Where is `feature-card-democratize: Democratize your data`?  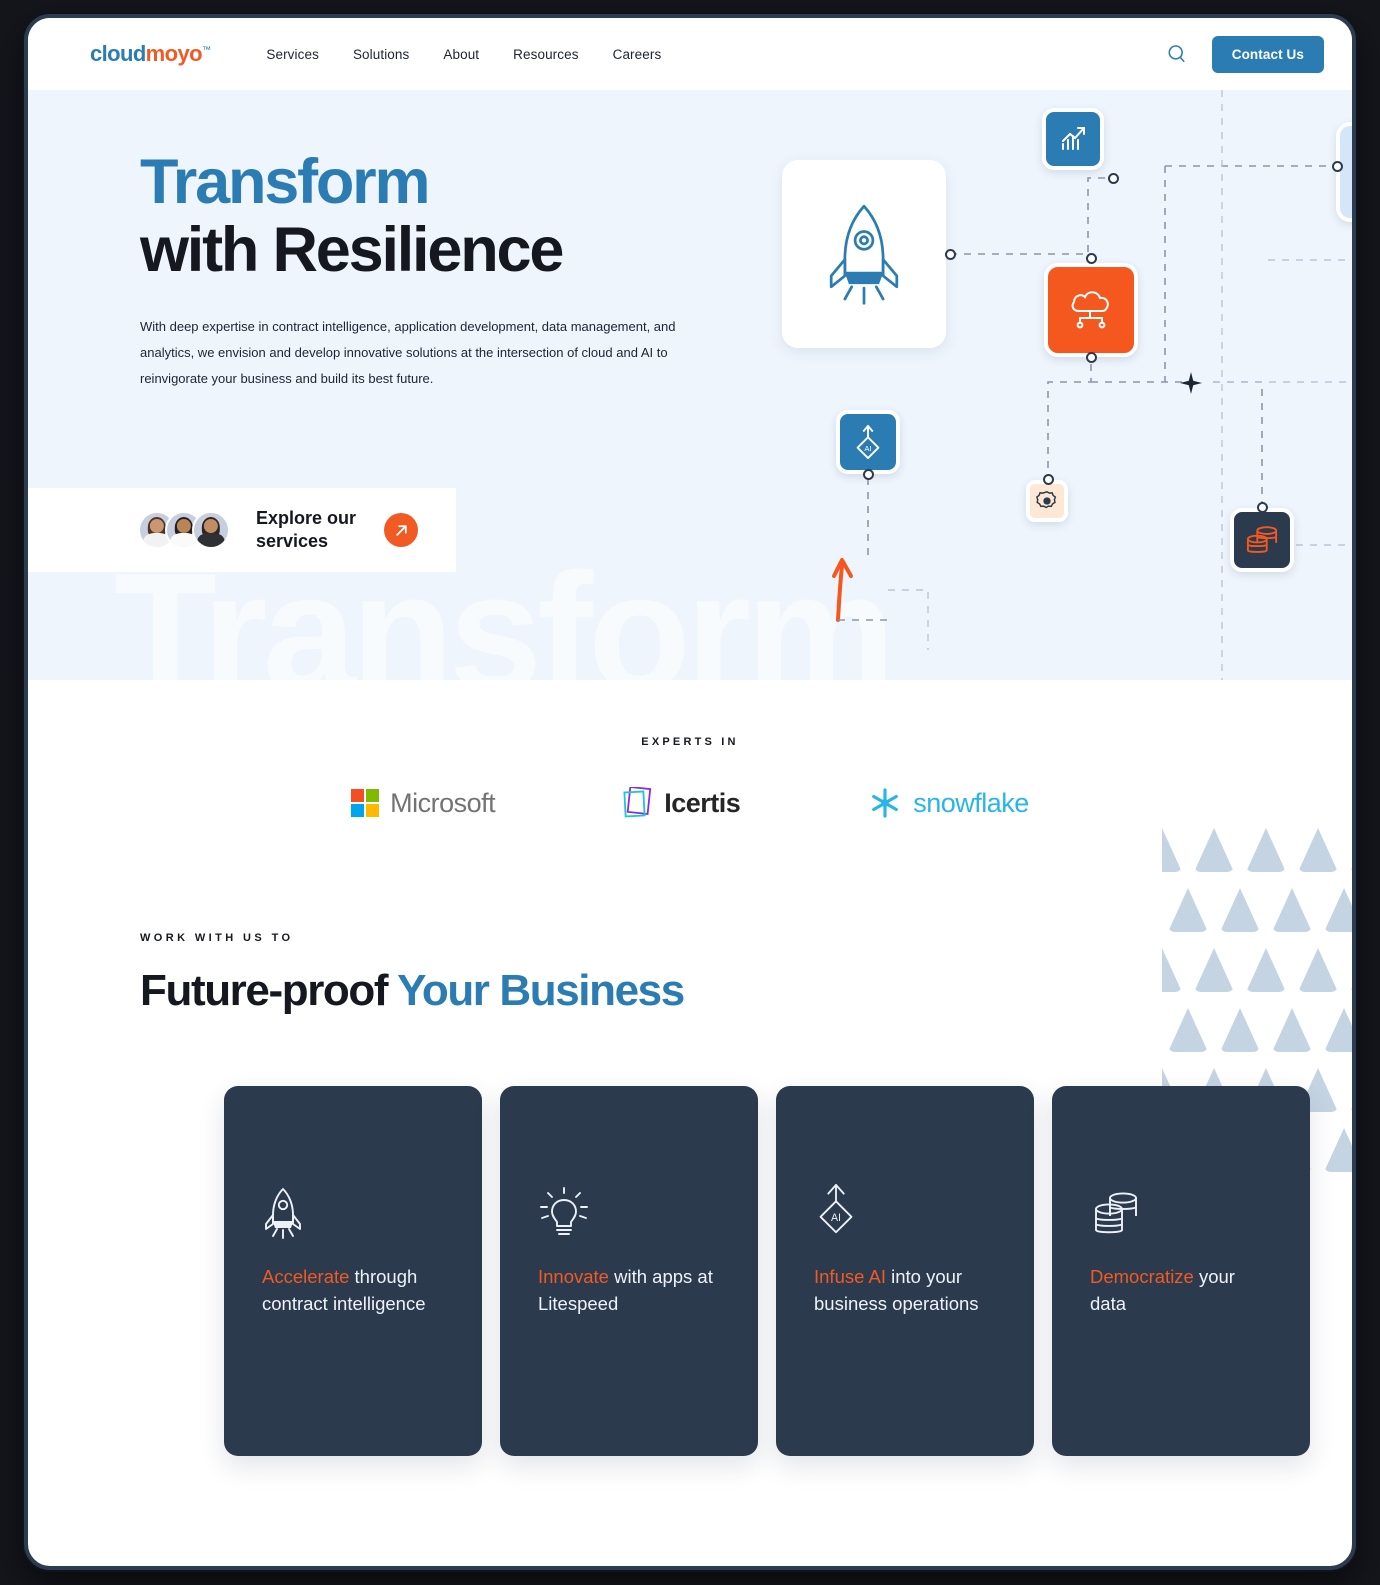
feature-card-democratize: Democratize your data is located at coordinates (1181, 1271).